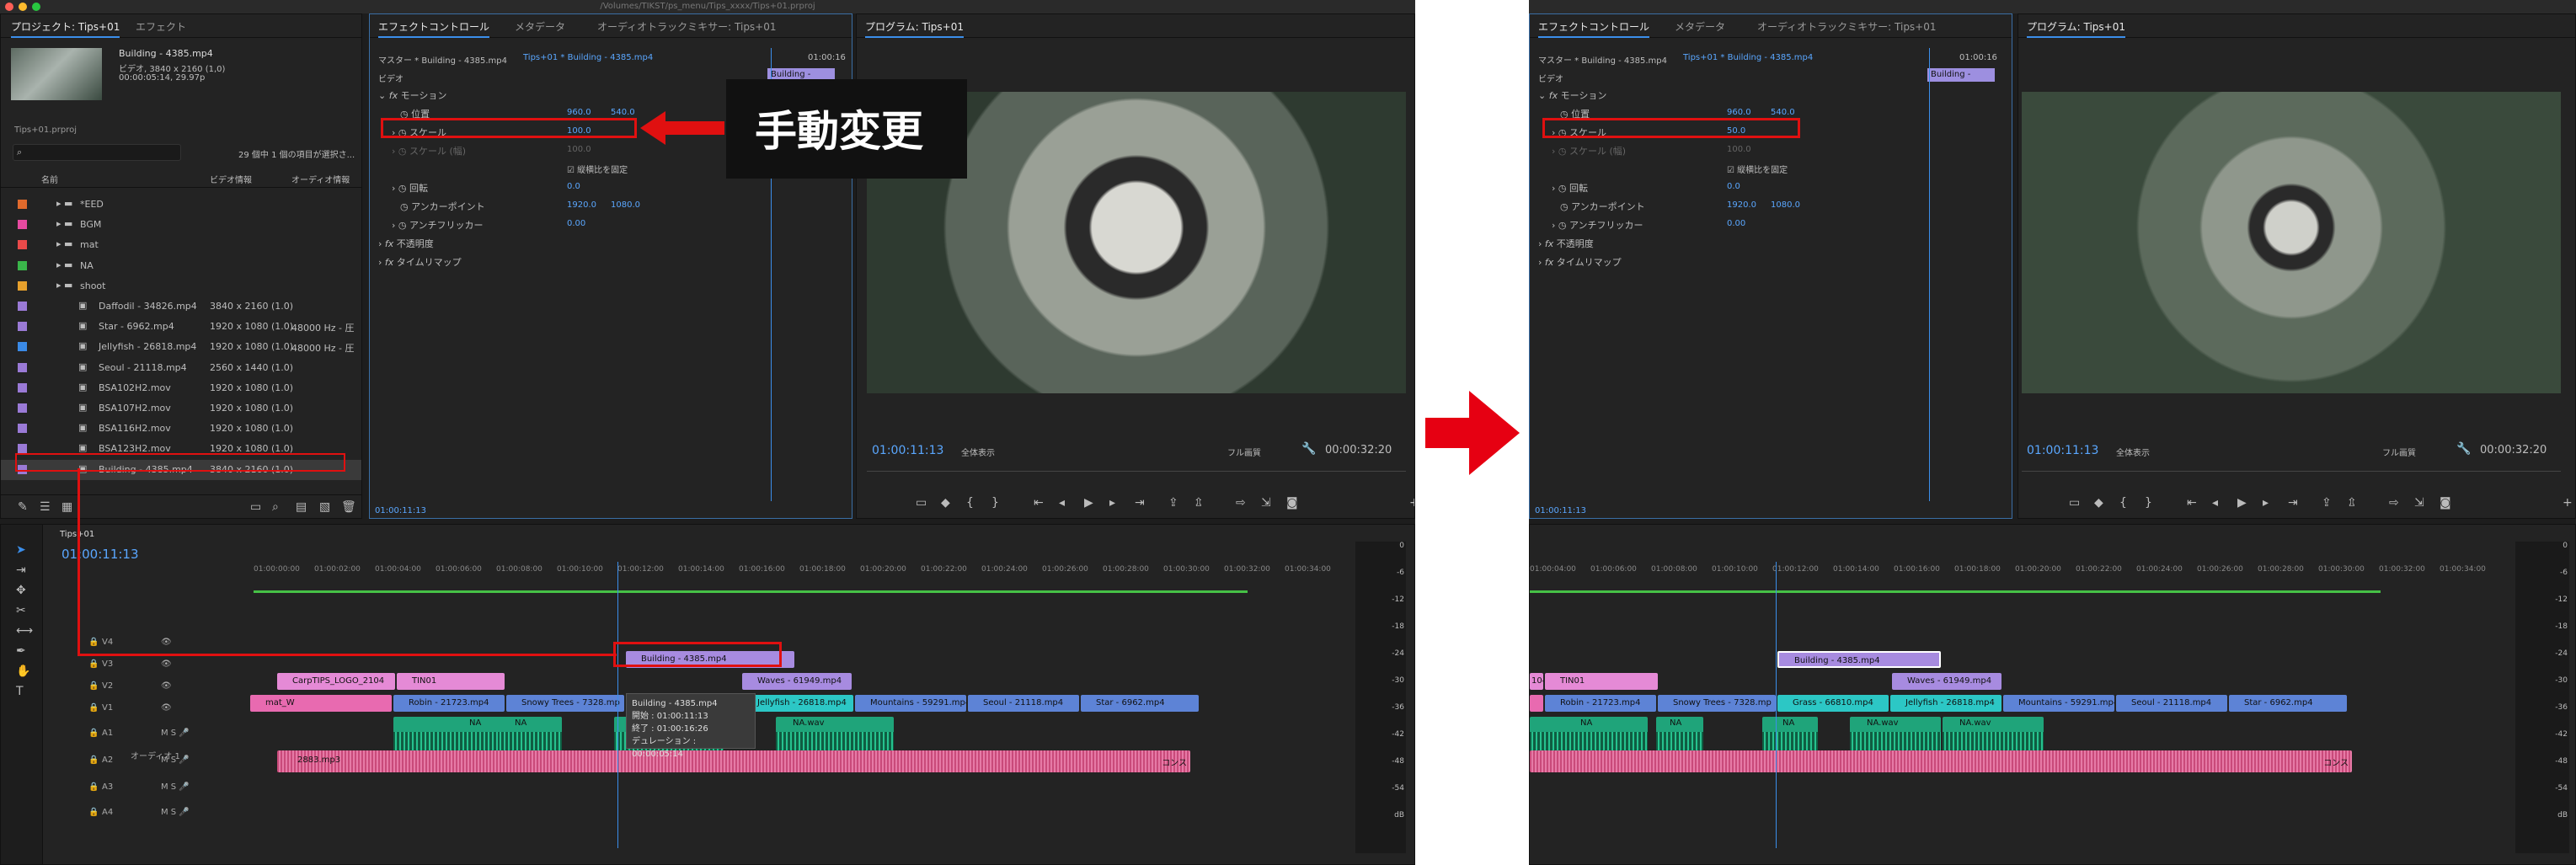  I want to click on zoom-select: 全体表示, so click(2133, 452).